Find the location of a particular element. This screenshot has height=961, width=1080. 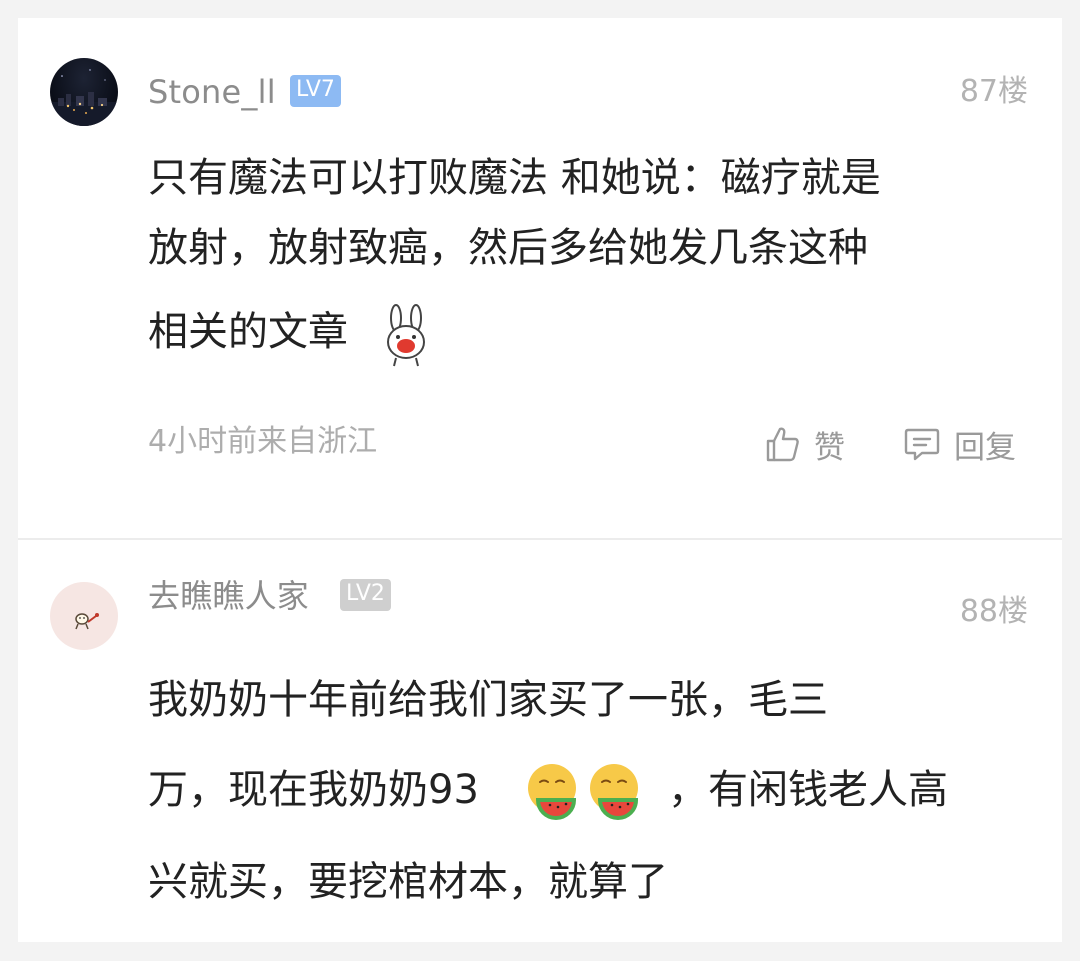

night-city-avatar-image is located at coordinates (84, 97).